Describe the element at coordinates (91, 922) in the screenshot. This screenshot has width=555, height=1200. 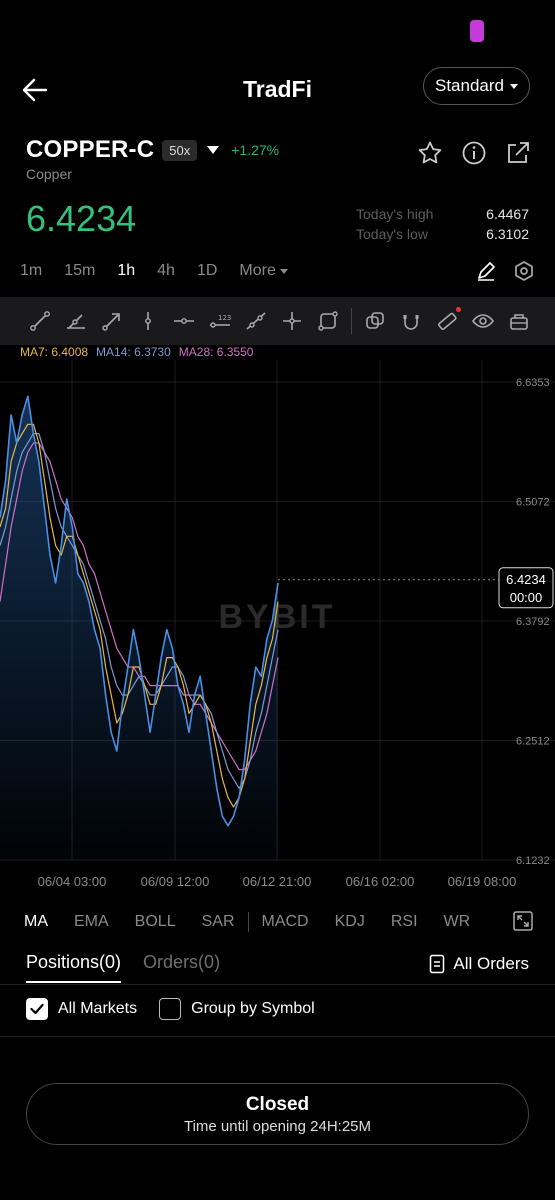
I see `indicator-ema: EMA` at that location.